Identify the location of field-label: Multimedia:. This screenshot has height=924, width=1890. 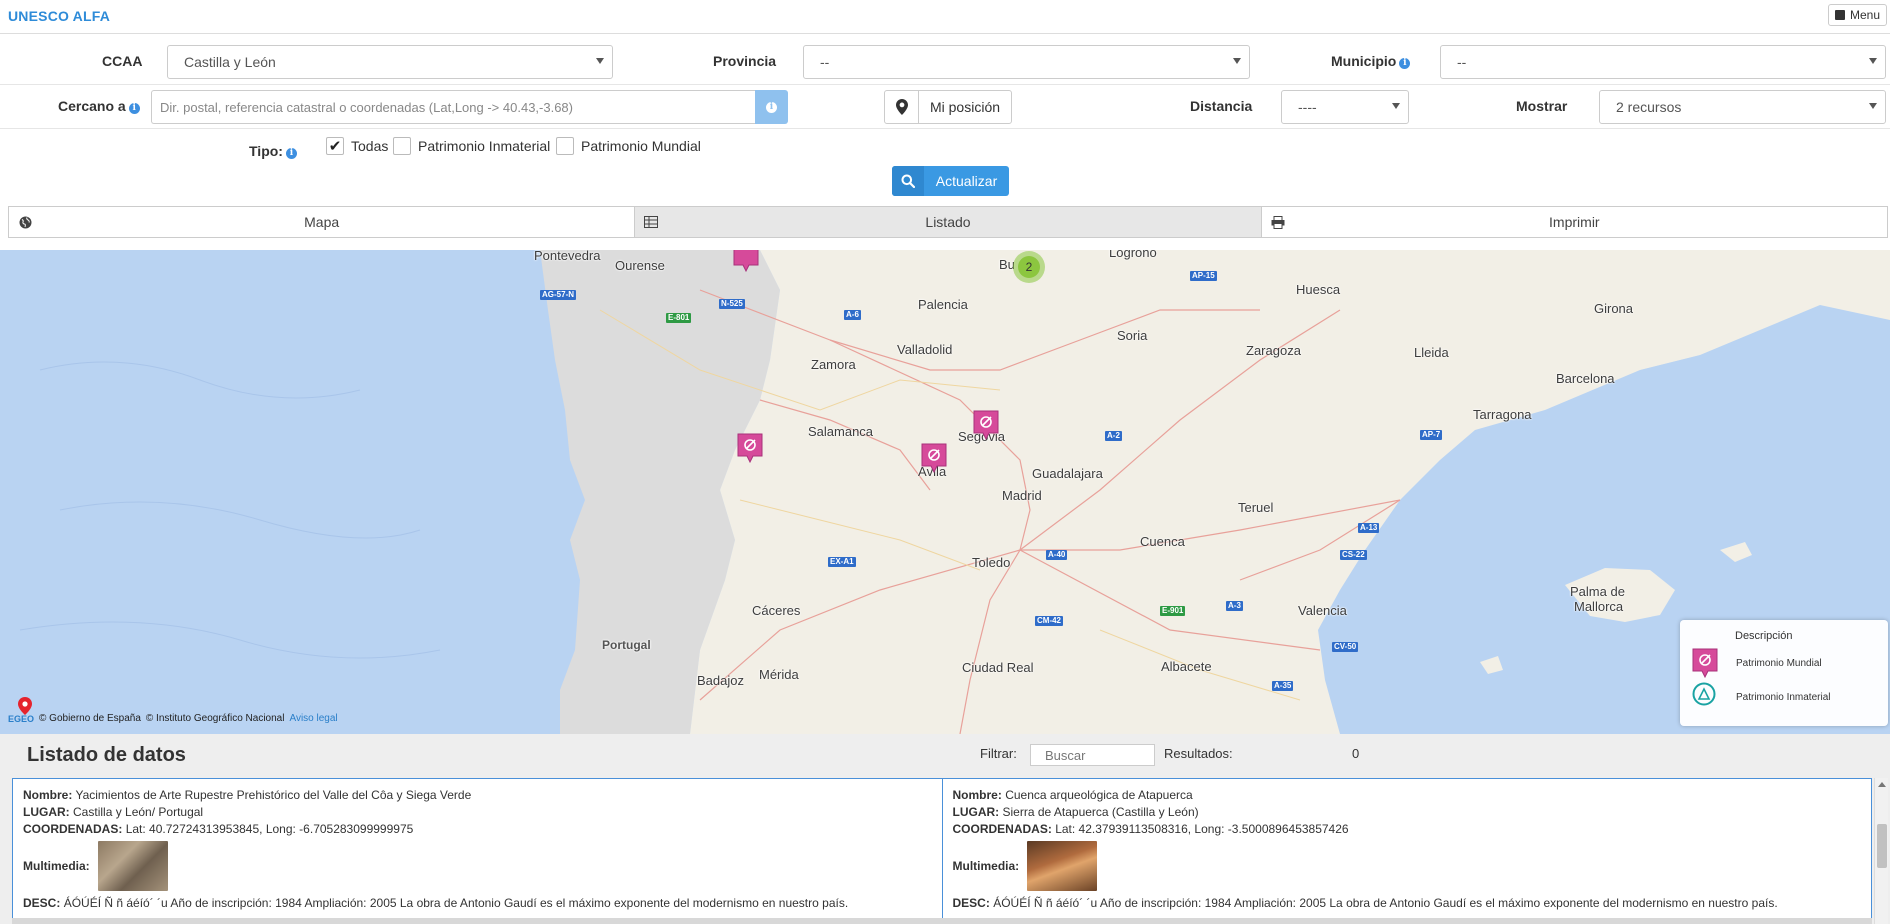
(986, 865).